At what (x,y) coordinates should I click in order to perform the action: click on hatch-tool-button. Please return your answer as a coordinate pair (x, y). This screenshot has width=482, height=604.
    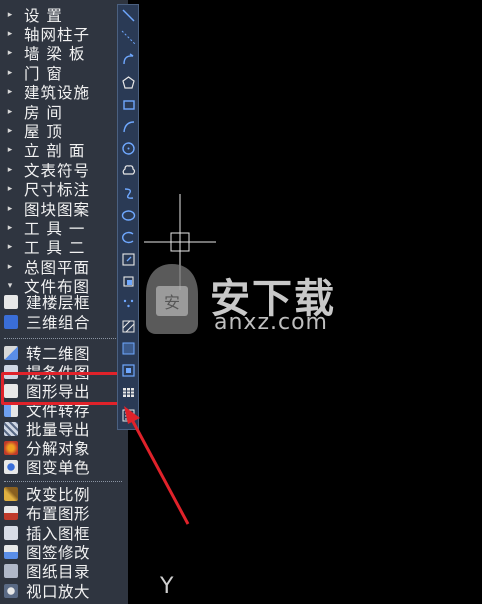
    Looking at the image, I should click on (128, 326).